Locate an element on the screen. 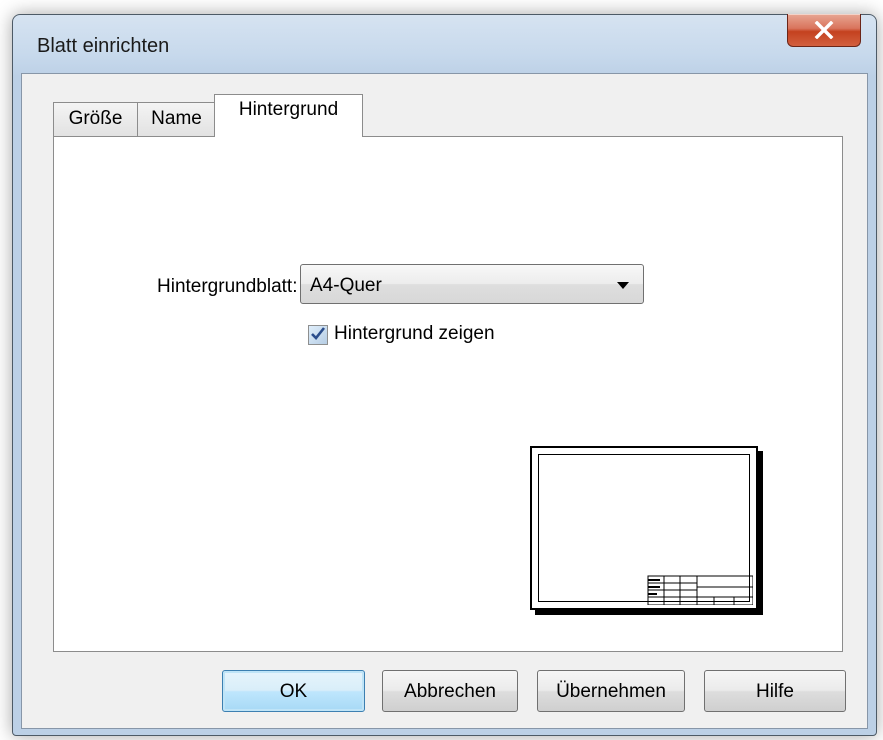 The height and width of the screenshot is (740, 883). tab-name: Name is located at coordinates (176, 119).